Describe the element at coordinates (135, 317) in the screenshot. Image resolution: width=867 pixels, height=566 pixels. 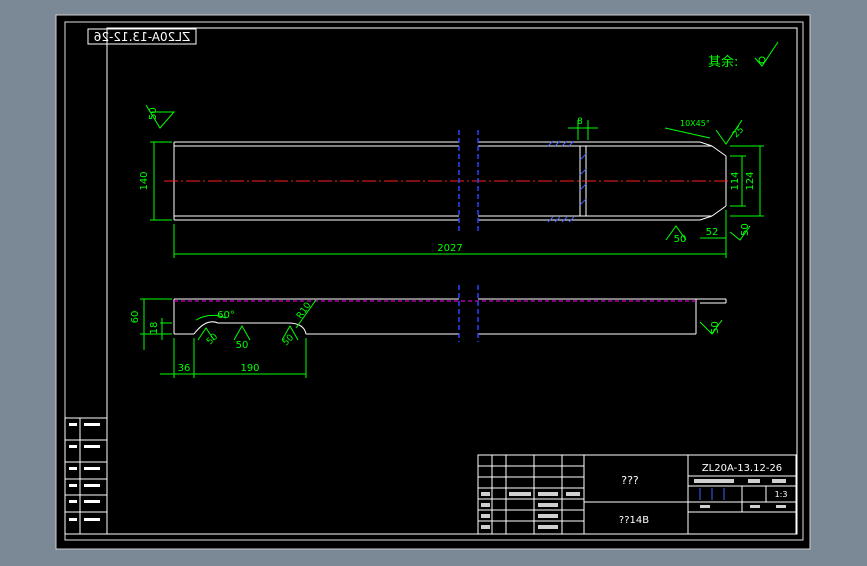
I see `dim-side-height: 60` at that location.